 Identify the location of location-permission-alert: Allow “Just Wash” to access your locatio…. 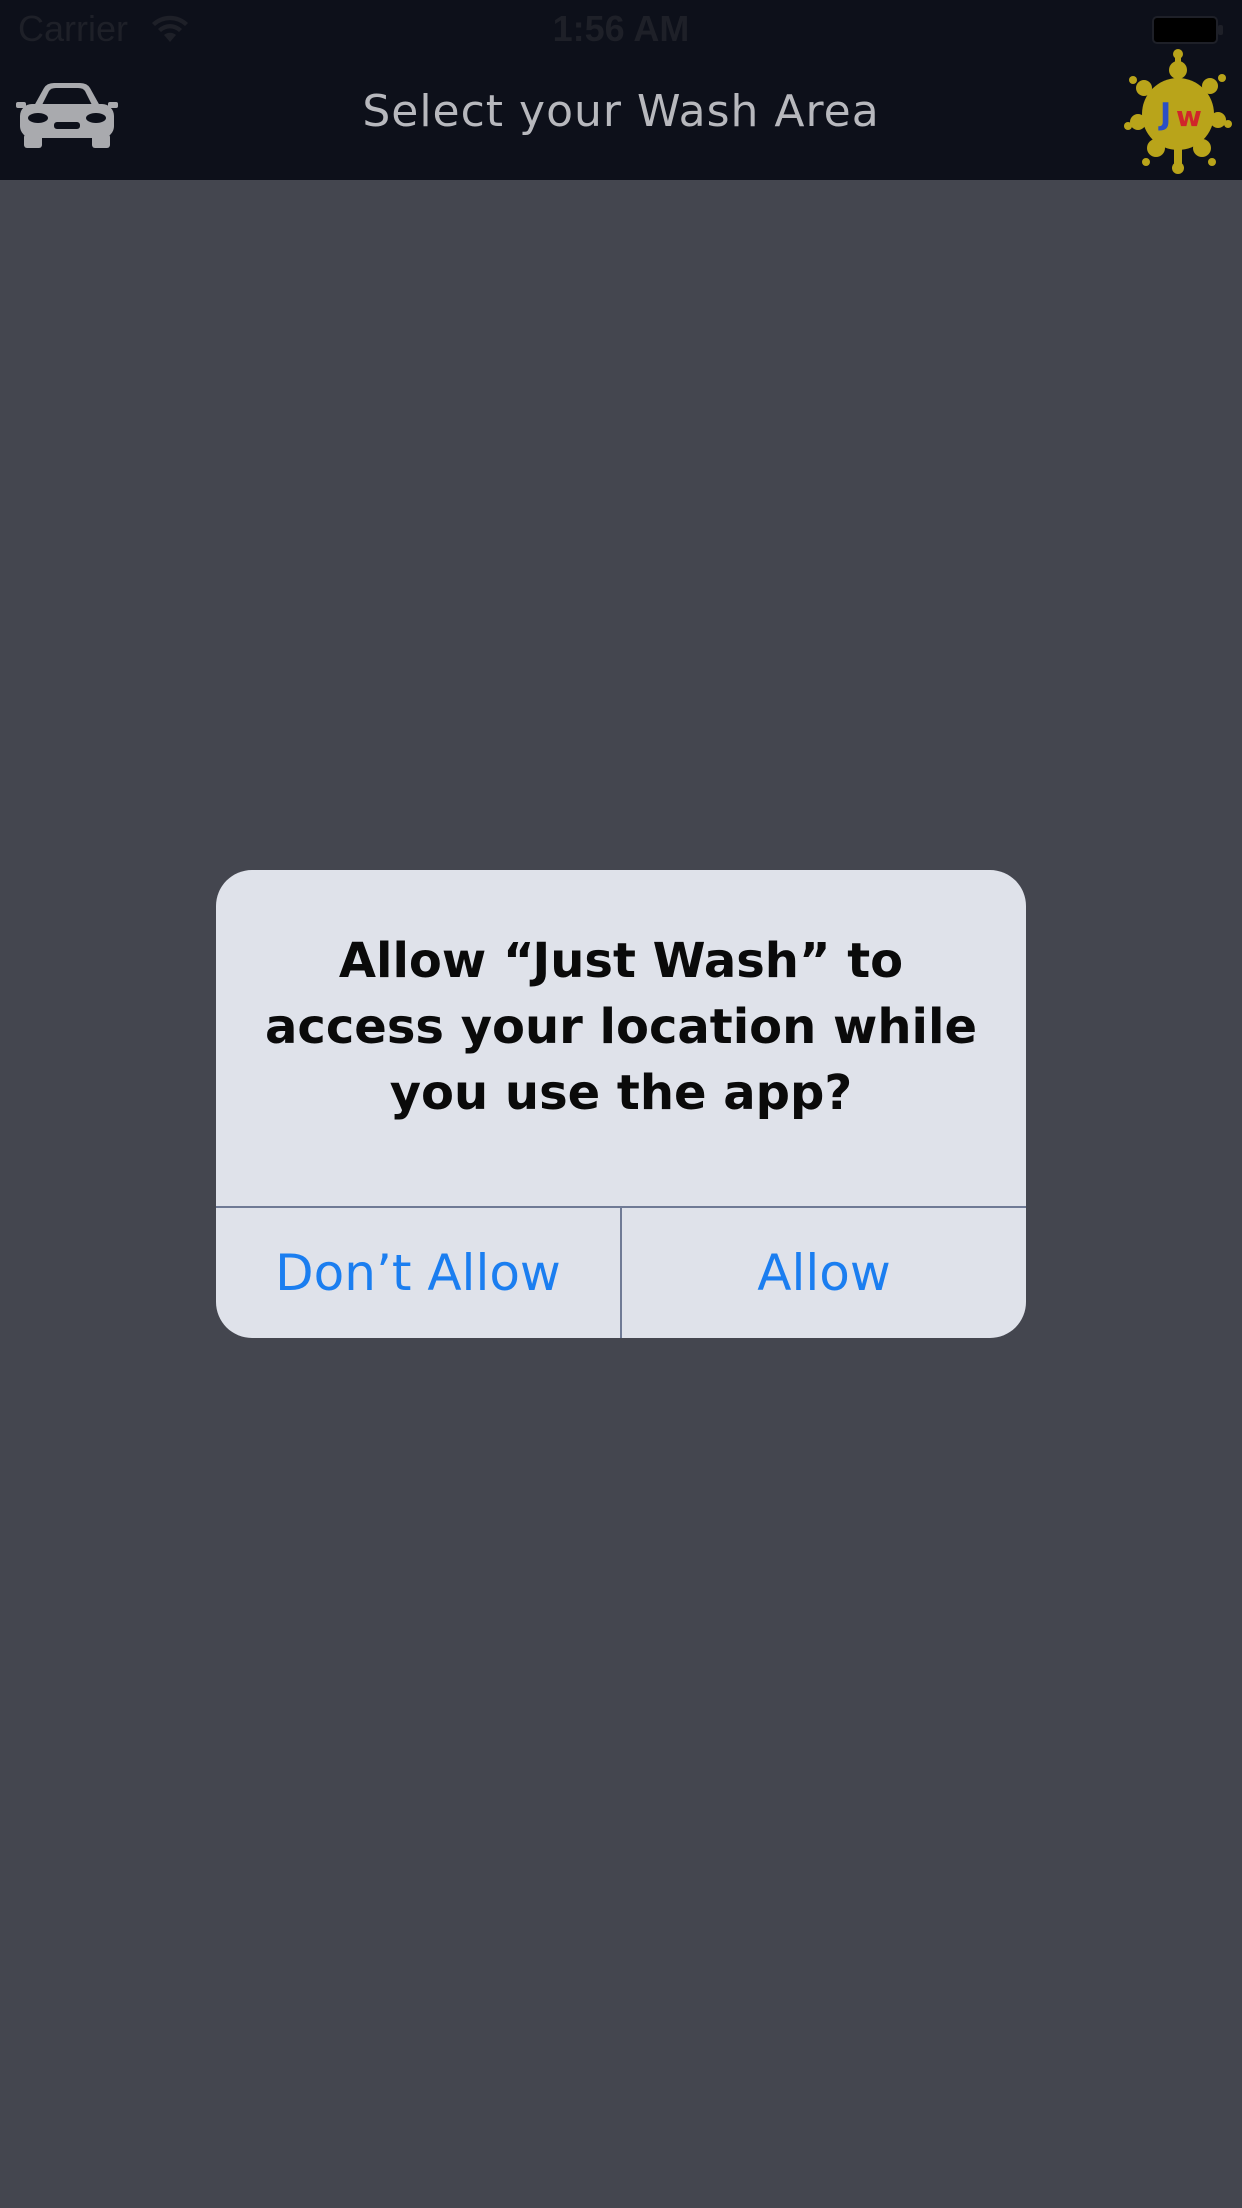
(621, 1104).